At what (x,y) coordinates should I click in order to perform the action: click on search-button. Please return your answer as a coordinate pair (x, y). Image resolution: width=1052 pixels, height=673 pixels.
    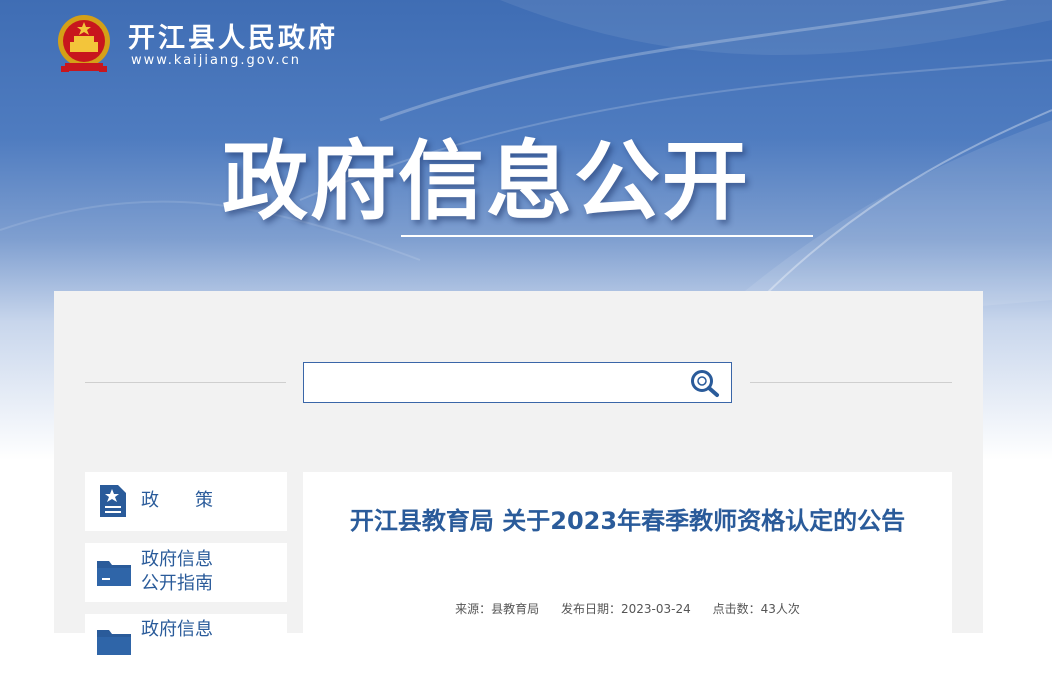
    Looking at the image, I should click on (705, 383).